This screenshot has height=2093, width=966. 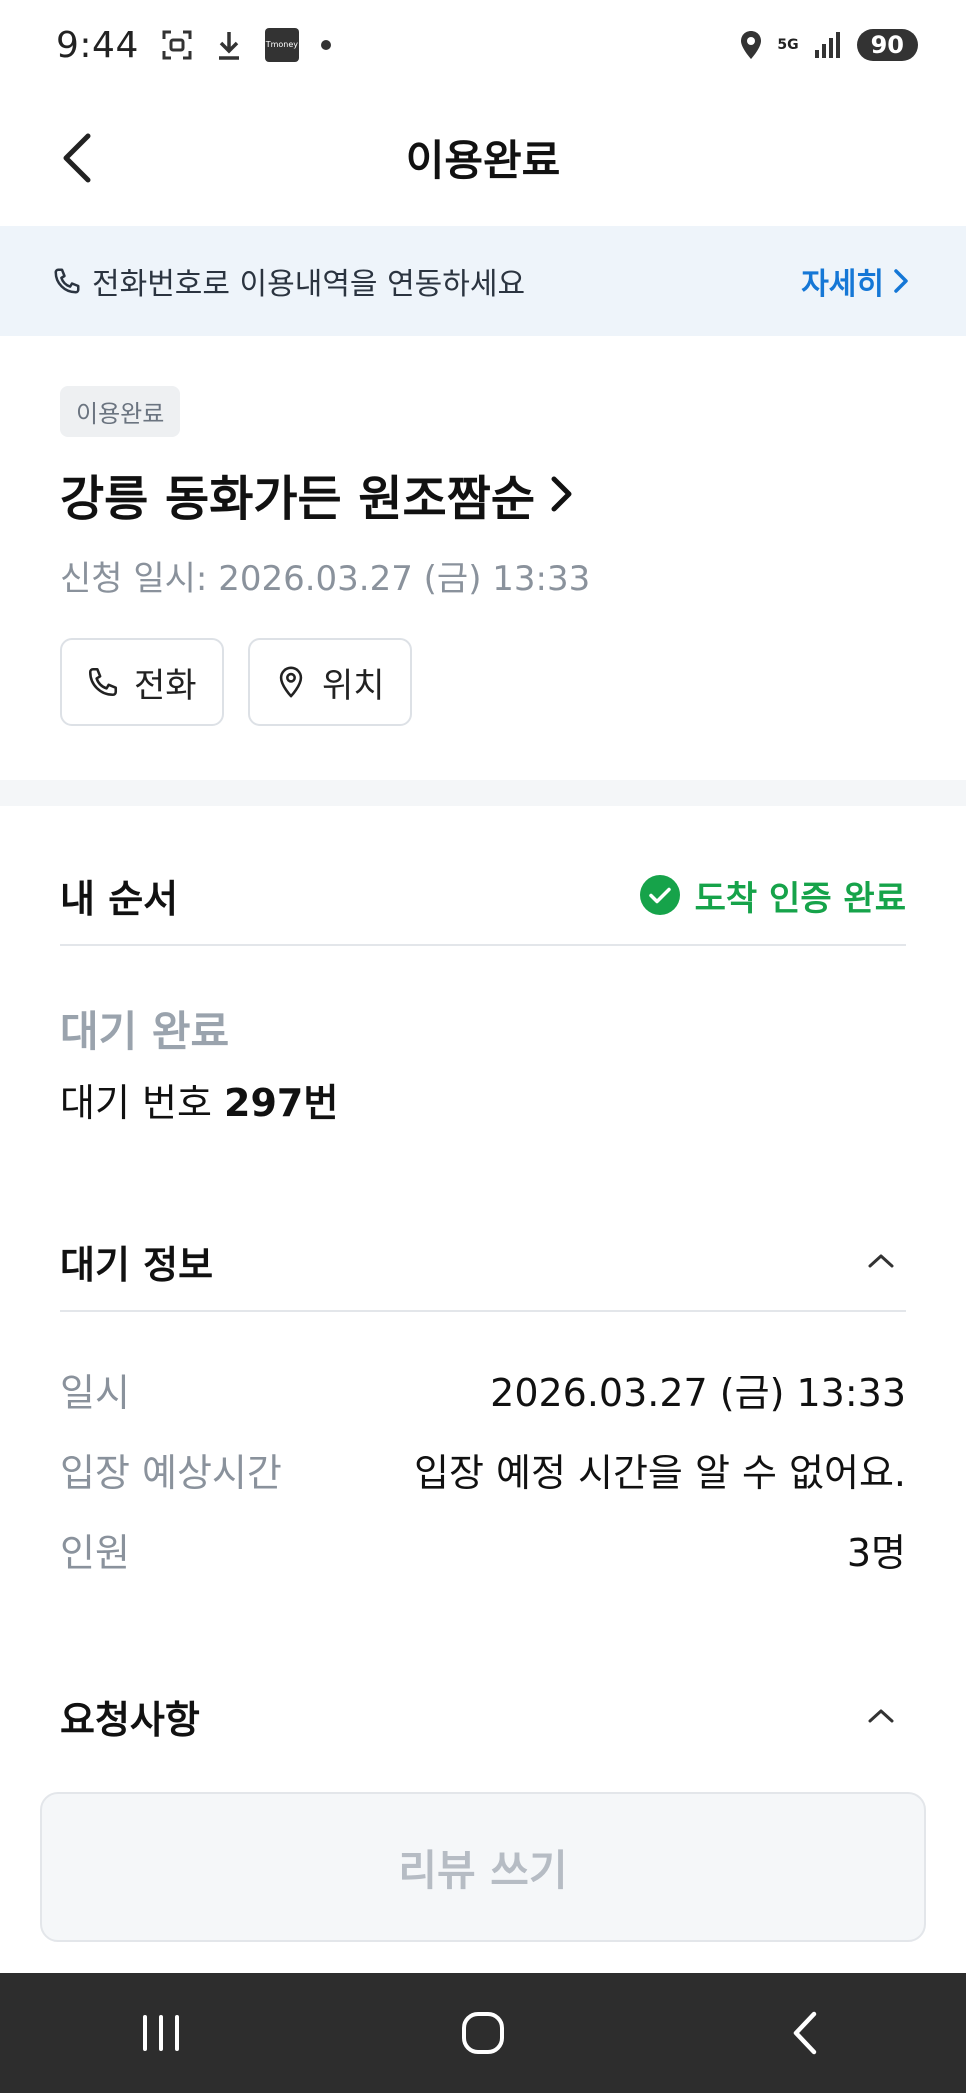 I want to click on screenshot-icon, so click(x=177, y=45).